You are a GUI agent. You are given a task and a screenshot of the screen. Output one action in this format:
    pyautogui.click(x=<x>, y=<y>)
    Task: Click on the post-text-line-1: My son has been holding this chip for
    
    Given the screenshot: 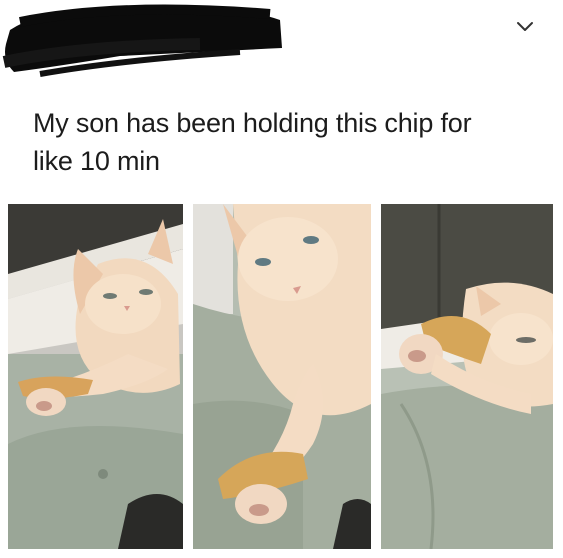 What is the action you would take?
    pyautogui.click(x=252, y=123)
    